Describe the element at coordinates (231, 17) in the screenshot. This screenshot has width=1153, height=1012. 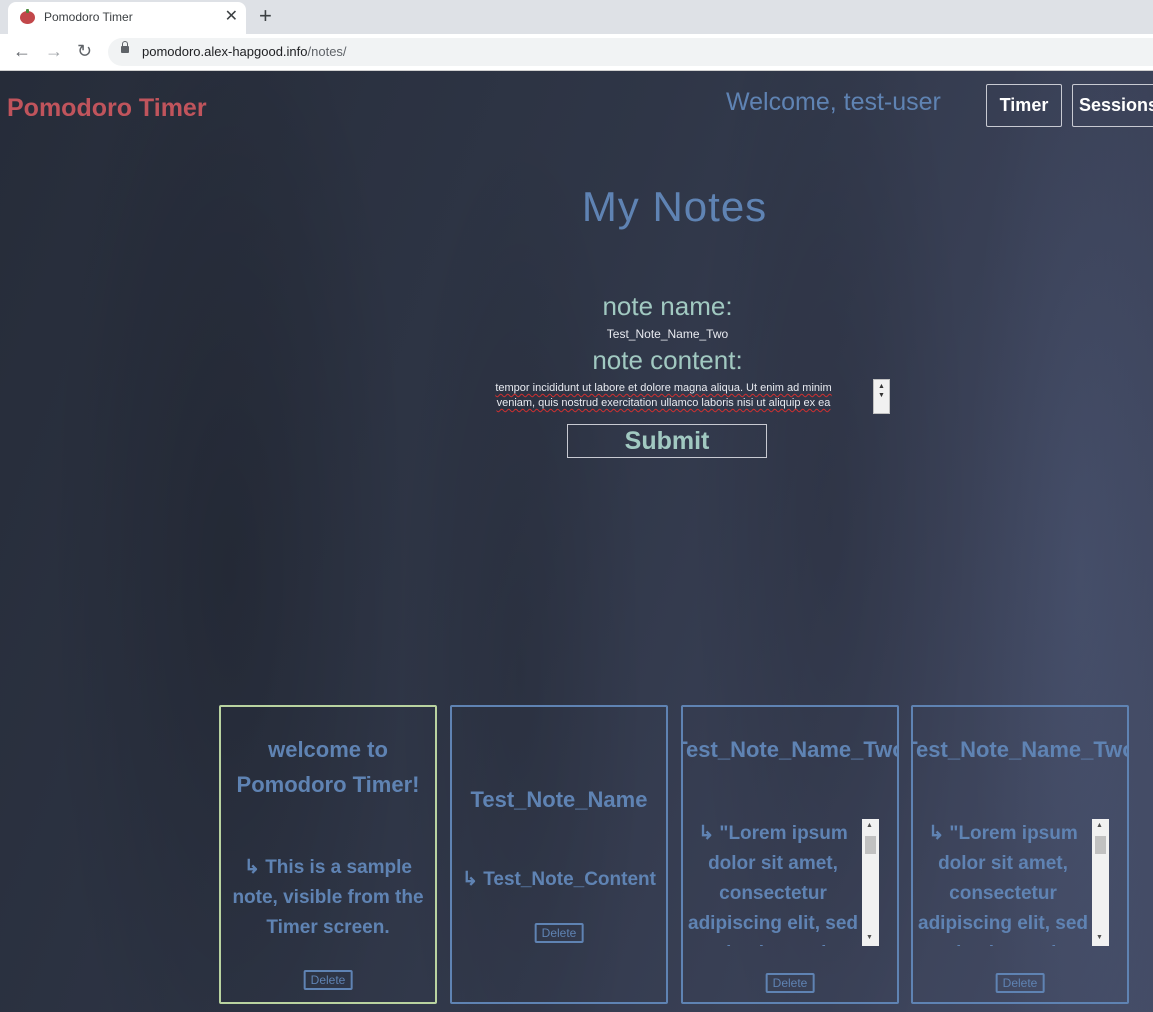
I see `close-tab-icon: ✕` at that location.